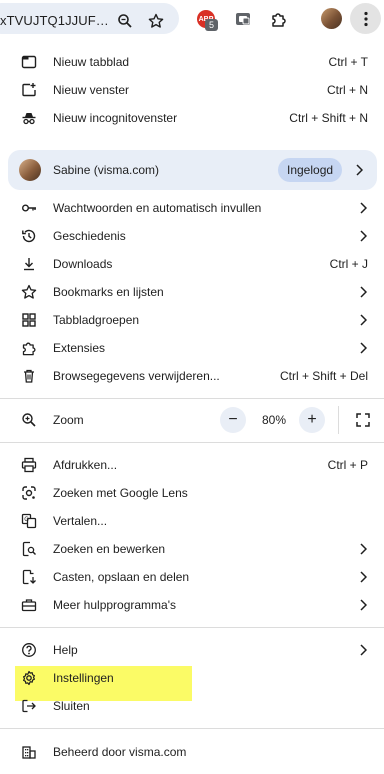  I want to click on menu-item-zoom: Zoom, so click(192, 420).